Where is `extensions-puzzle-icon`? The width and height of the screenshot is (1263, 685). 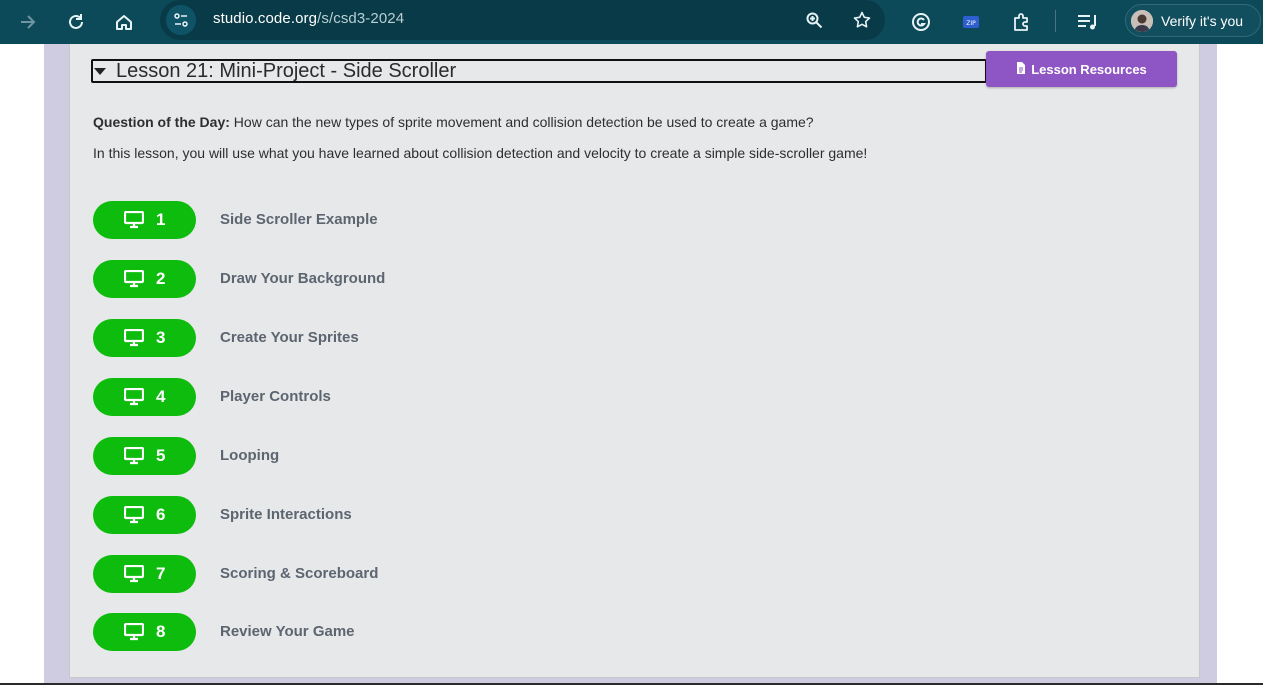
extensions-puzzle-icon is located at coordinates (1021, 22).